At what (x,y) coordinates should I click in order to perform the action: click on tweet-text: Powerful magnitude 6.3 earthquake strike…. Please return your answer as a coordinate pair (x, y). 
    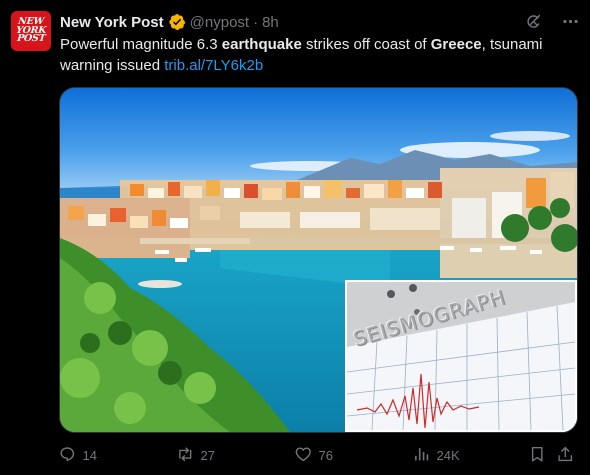
    Looking at the image, I should click on (317, 55).